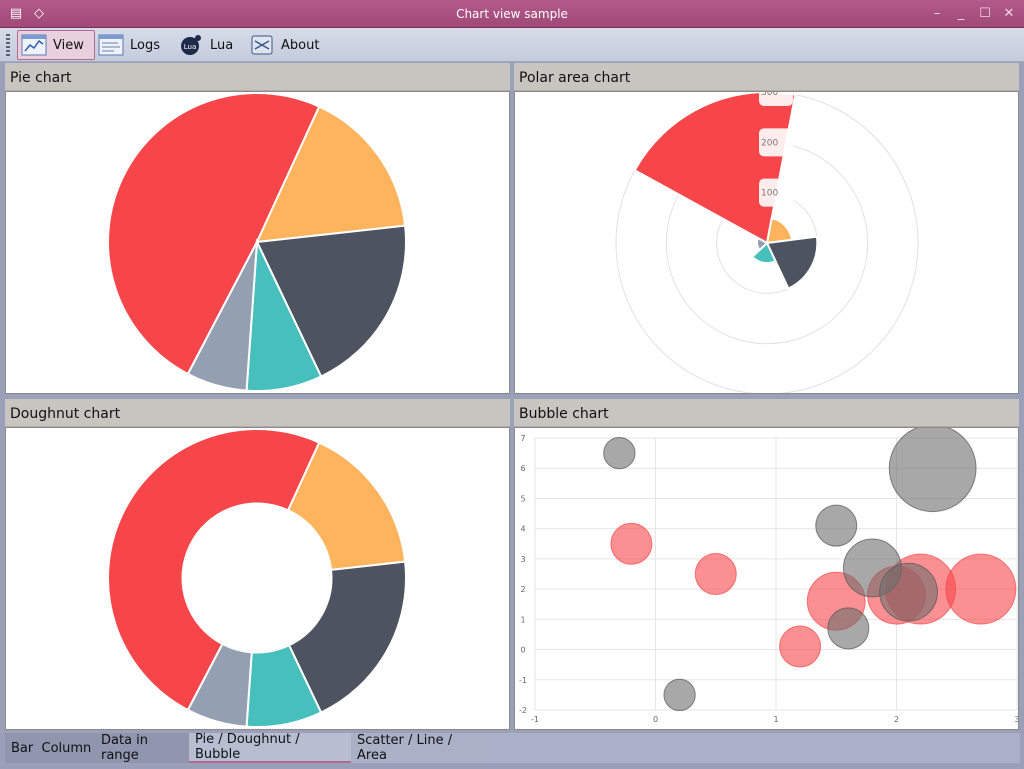  I want to click on toolbar-grip, so click(8, 45).